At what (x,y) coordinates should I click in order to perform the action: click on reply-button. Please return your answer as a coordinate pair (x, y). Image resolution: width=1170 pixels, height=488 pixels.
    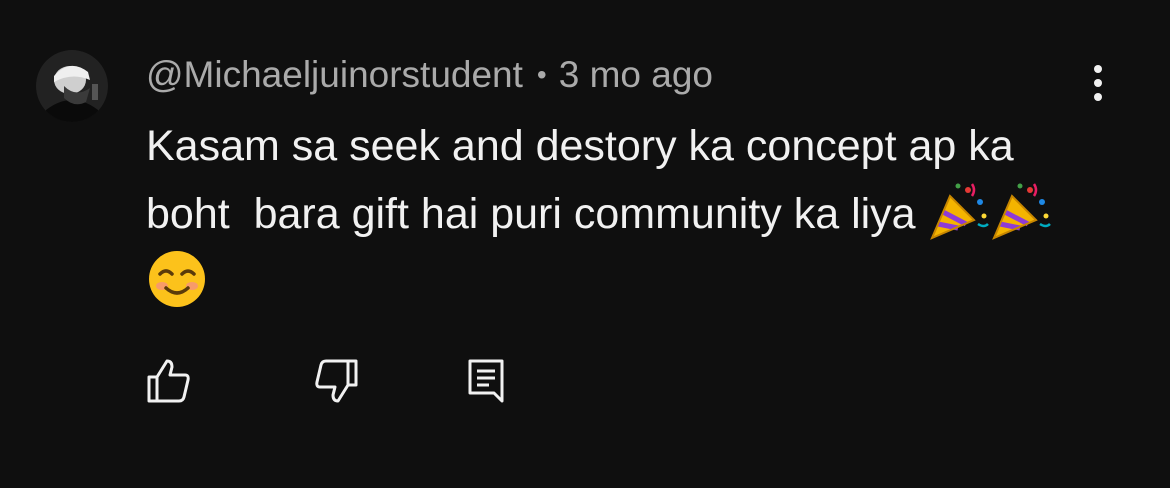
    Looking at the image, I should click on (488, 381).